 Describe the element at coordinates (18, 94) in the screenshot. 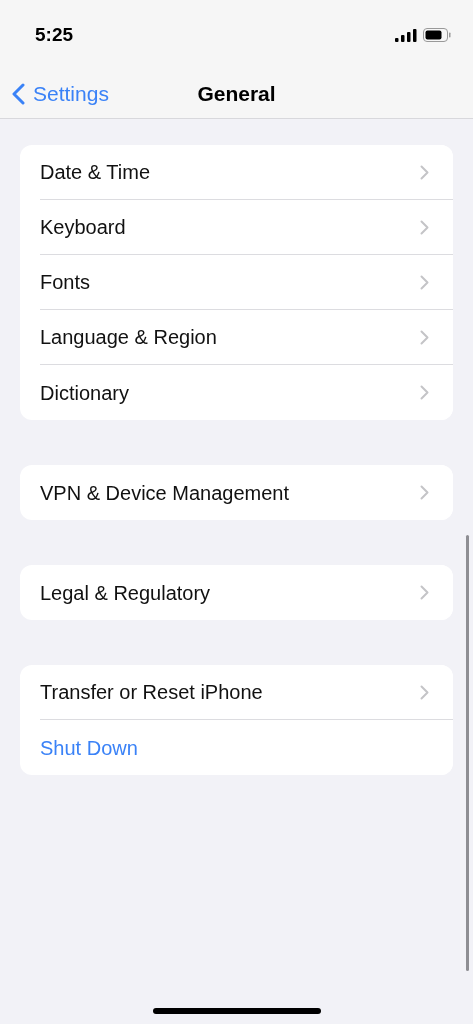

I see `back-chevron-icon` at that location.